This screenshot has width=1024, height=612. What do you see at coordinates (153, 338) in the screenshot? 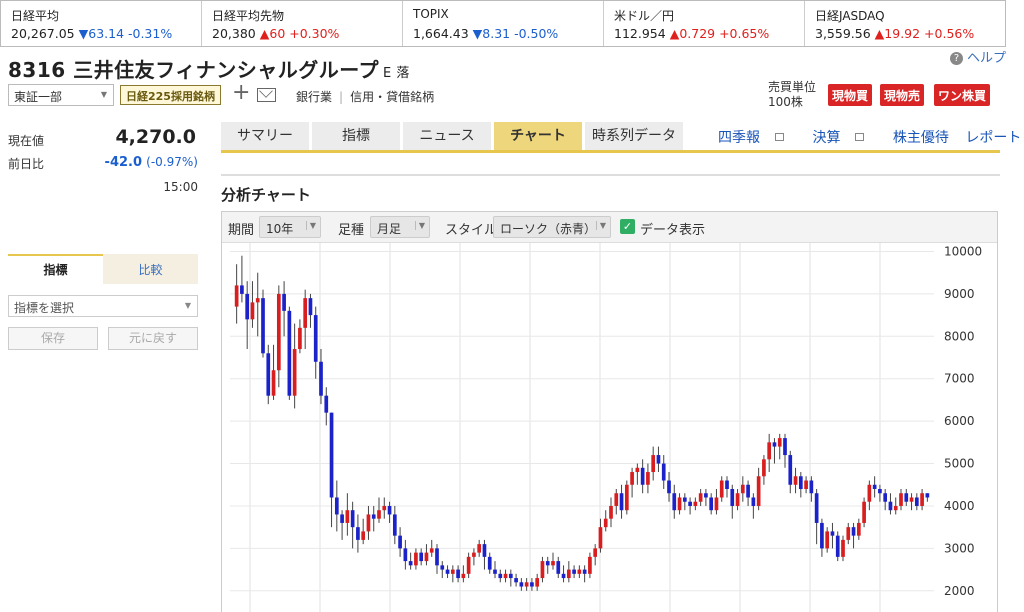
I see `reset-button: 元に戻す` at bounding box center [153, 338].